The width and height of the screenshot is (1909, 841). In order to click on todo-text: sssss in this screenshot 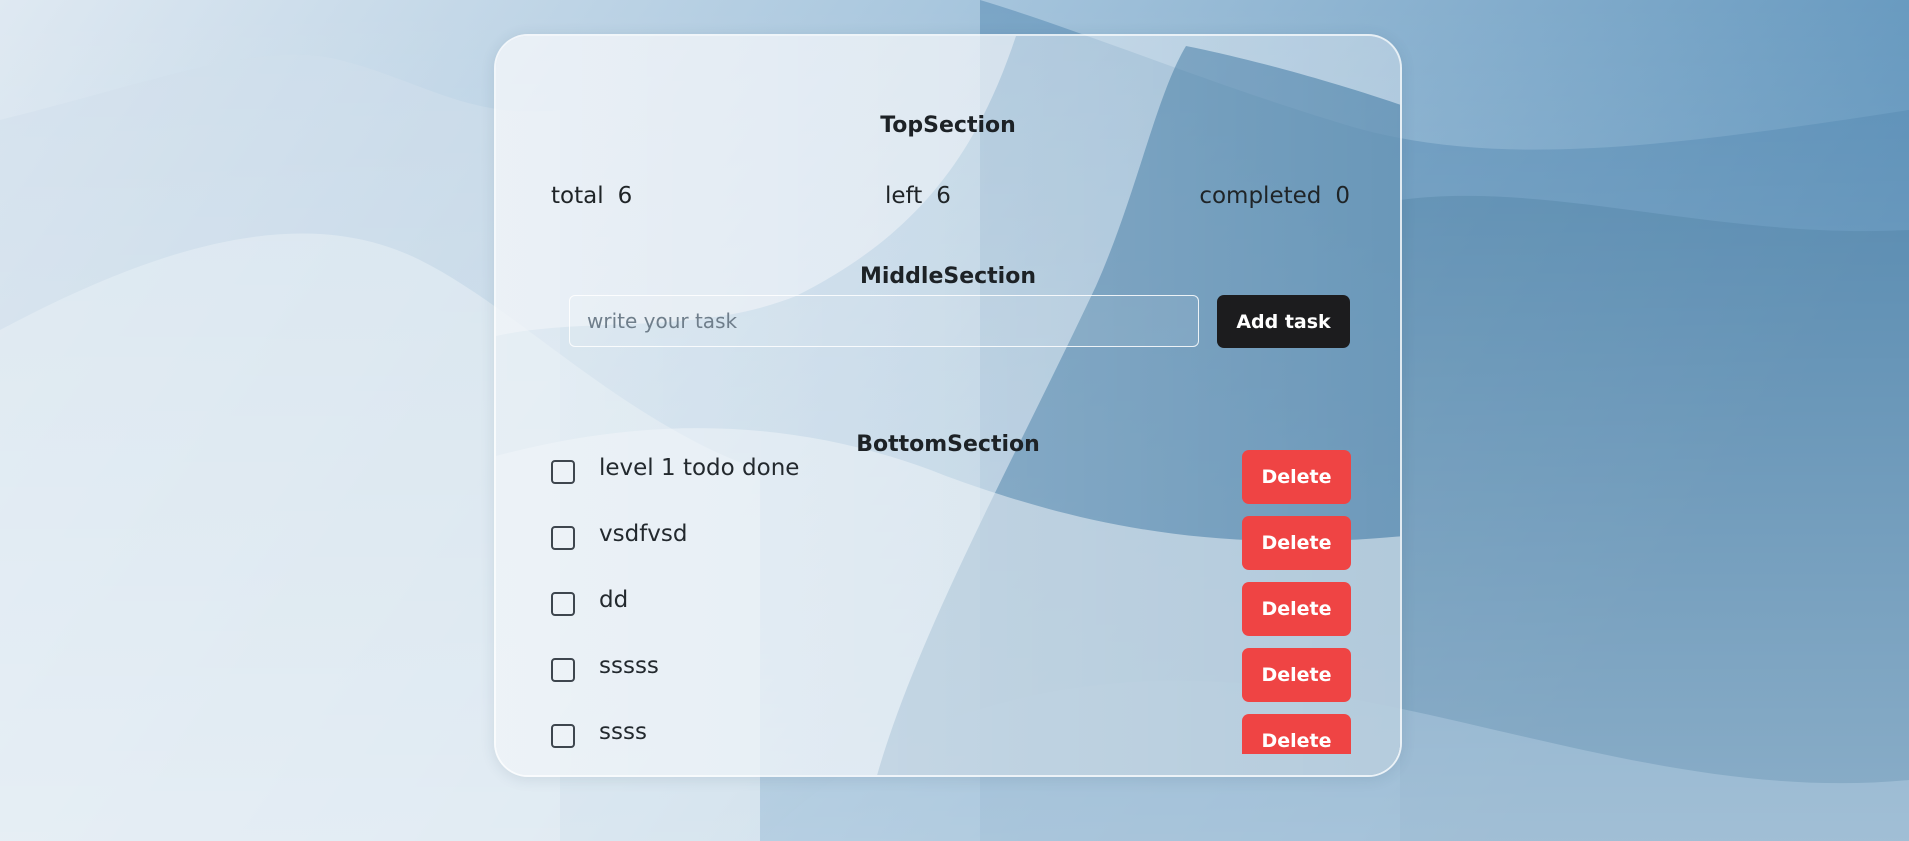, I will do `click(629, 666)`.